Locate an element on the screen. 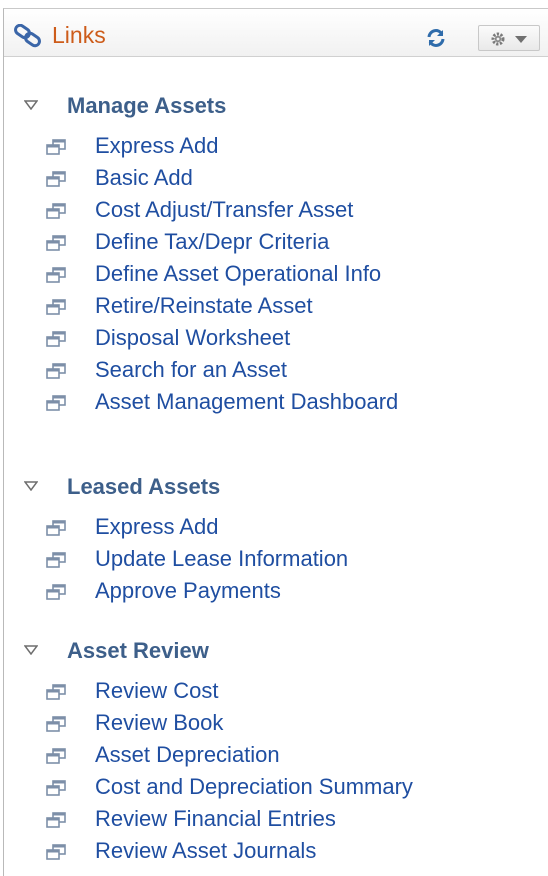 This screenshot has width=548, height=876. link-item: Approve Payments is located at coordinates (274, 591).